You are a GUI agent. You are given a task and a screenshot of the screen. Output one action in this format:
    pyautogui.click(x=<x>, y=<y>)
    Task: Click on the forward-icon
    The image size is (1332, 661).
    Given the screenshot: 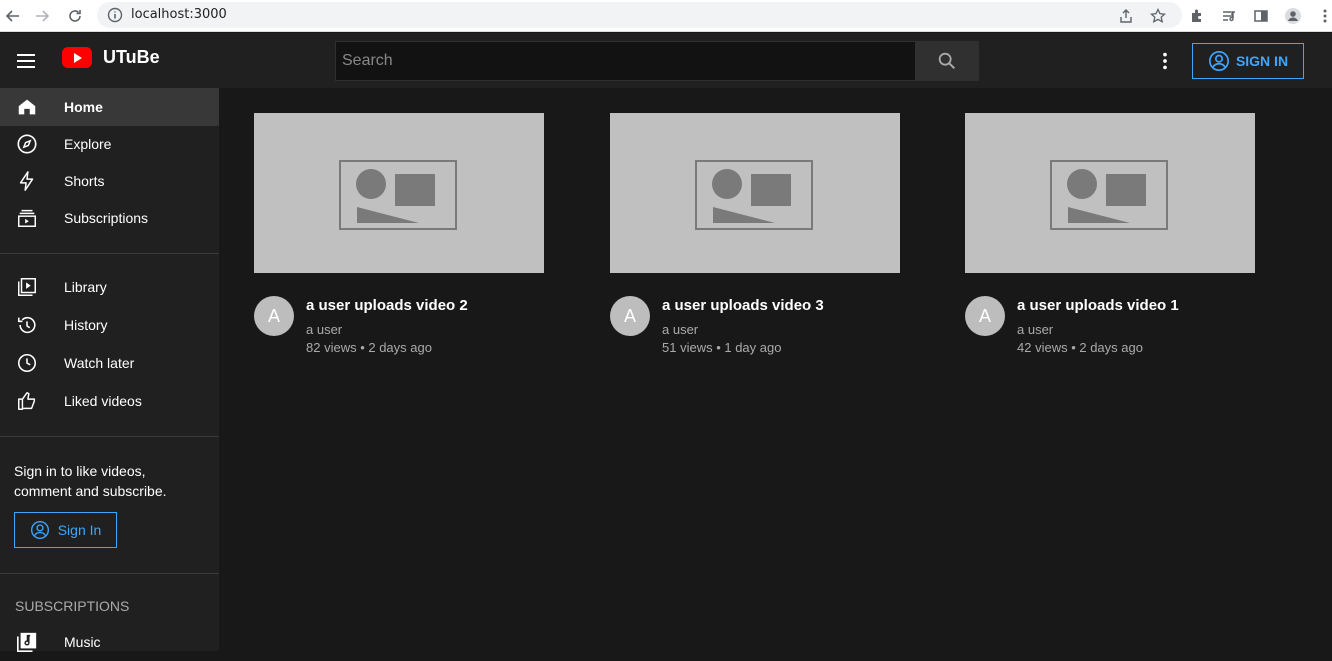 What is the action you would take?
    pyautogui.click(x=42, y=16)
    